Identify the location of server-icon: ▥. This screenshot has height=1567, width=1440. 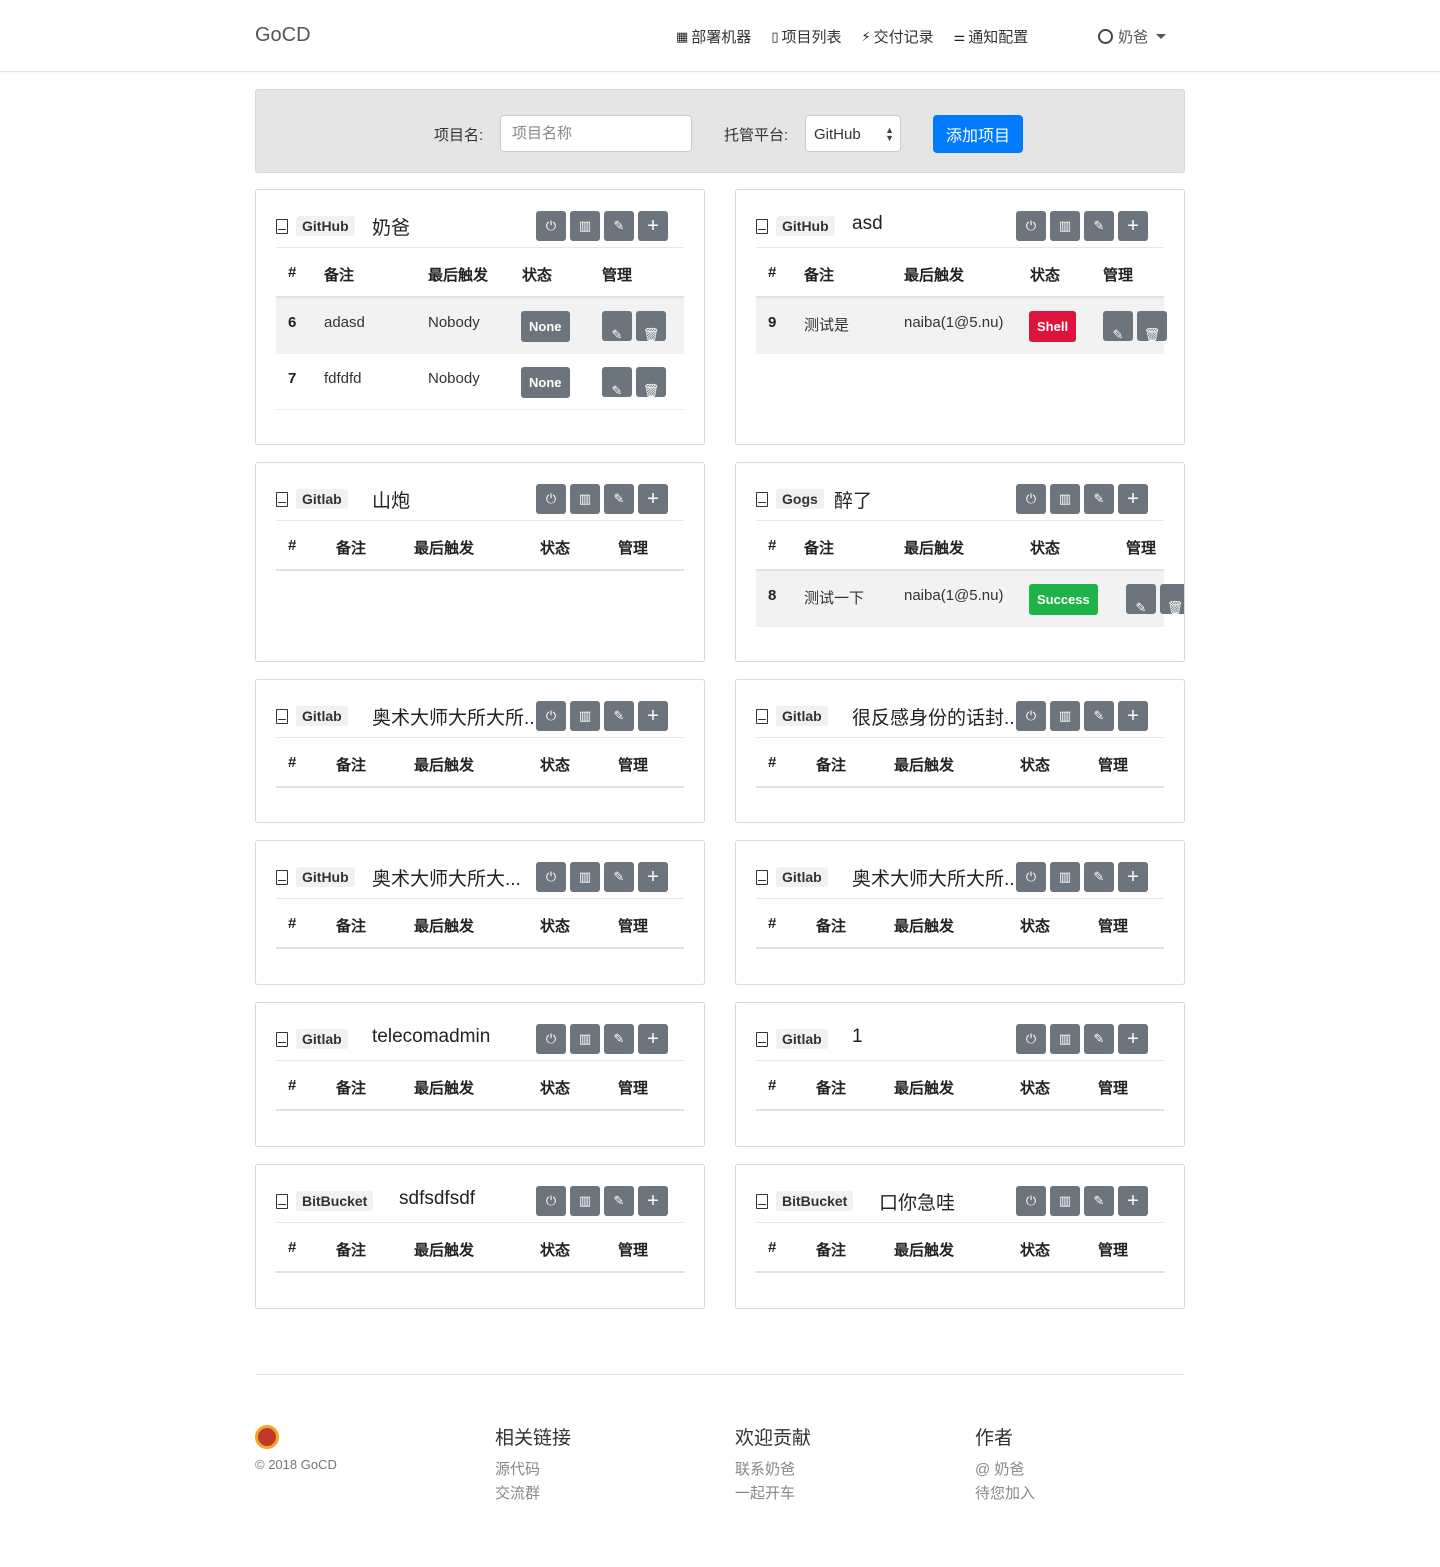
(585, 225).